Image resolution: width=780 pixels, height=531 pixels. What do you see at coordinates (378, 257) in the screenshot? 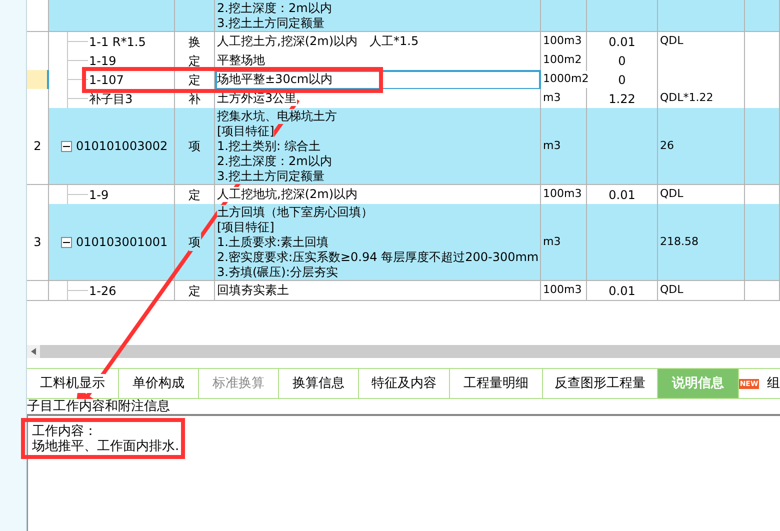
I see `name-text: 2.密实度要求:压实系数≥0.94 每层厚度不超过200-300mm` at bounding box center [378, 257].